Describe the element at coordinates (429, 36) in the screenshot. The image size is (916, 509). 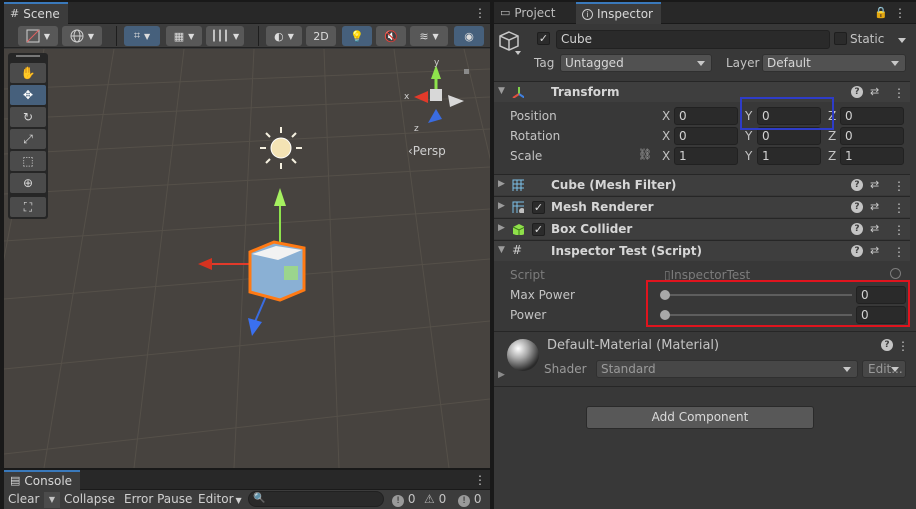
I see `effects-button: ≋ ▼` at that location.